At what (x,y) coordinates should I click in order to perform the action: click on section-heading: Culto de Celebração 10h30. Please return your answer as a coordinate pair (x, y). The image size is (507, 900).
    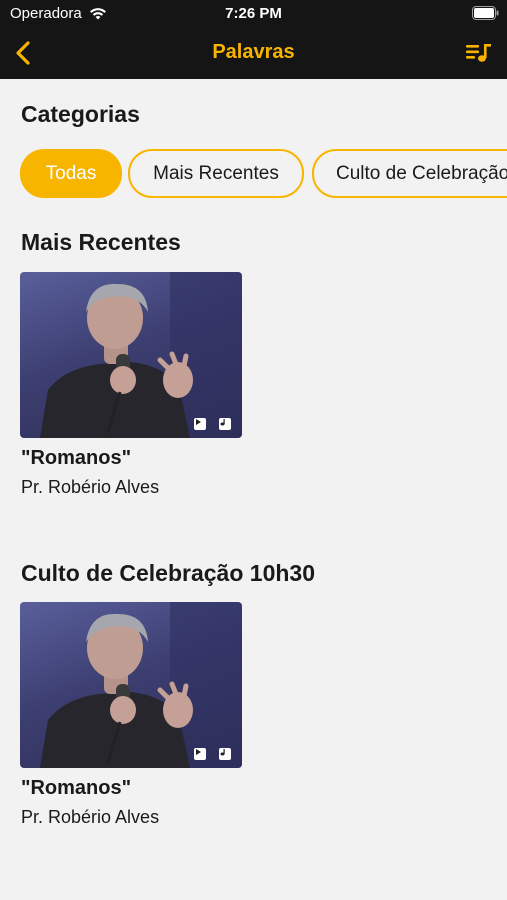
    Looking at the image, I should click on (168, 573).